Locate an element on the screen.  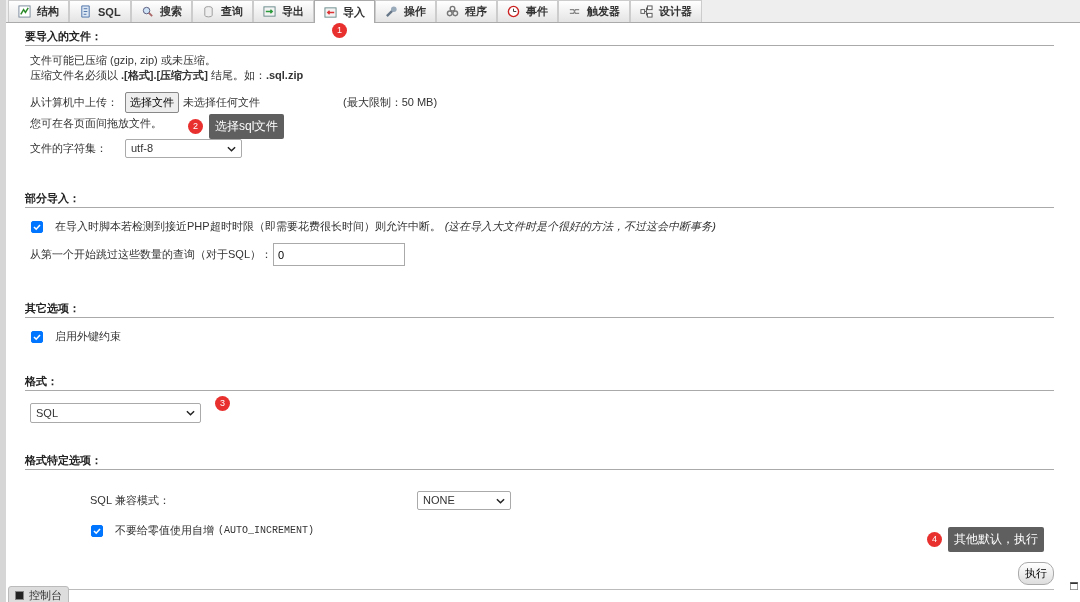
search-icon is located at coordinates (147, 11).